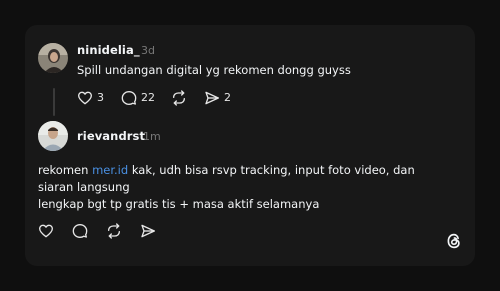 This screenshot has width=500, height=291. I want to click on repost-button, so click(179, 98).